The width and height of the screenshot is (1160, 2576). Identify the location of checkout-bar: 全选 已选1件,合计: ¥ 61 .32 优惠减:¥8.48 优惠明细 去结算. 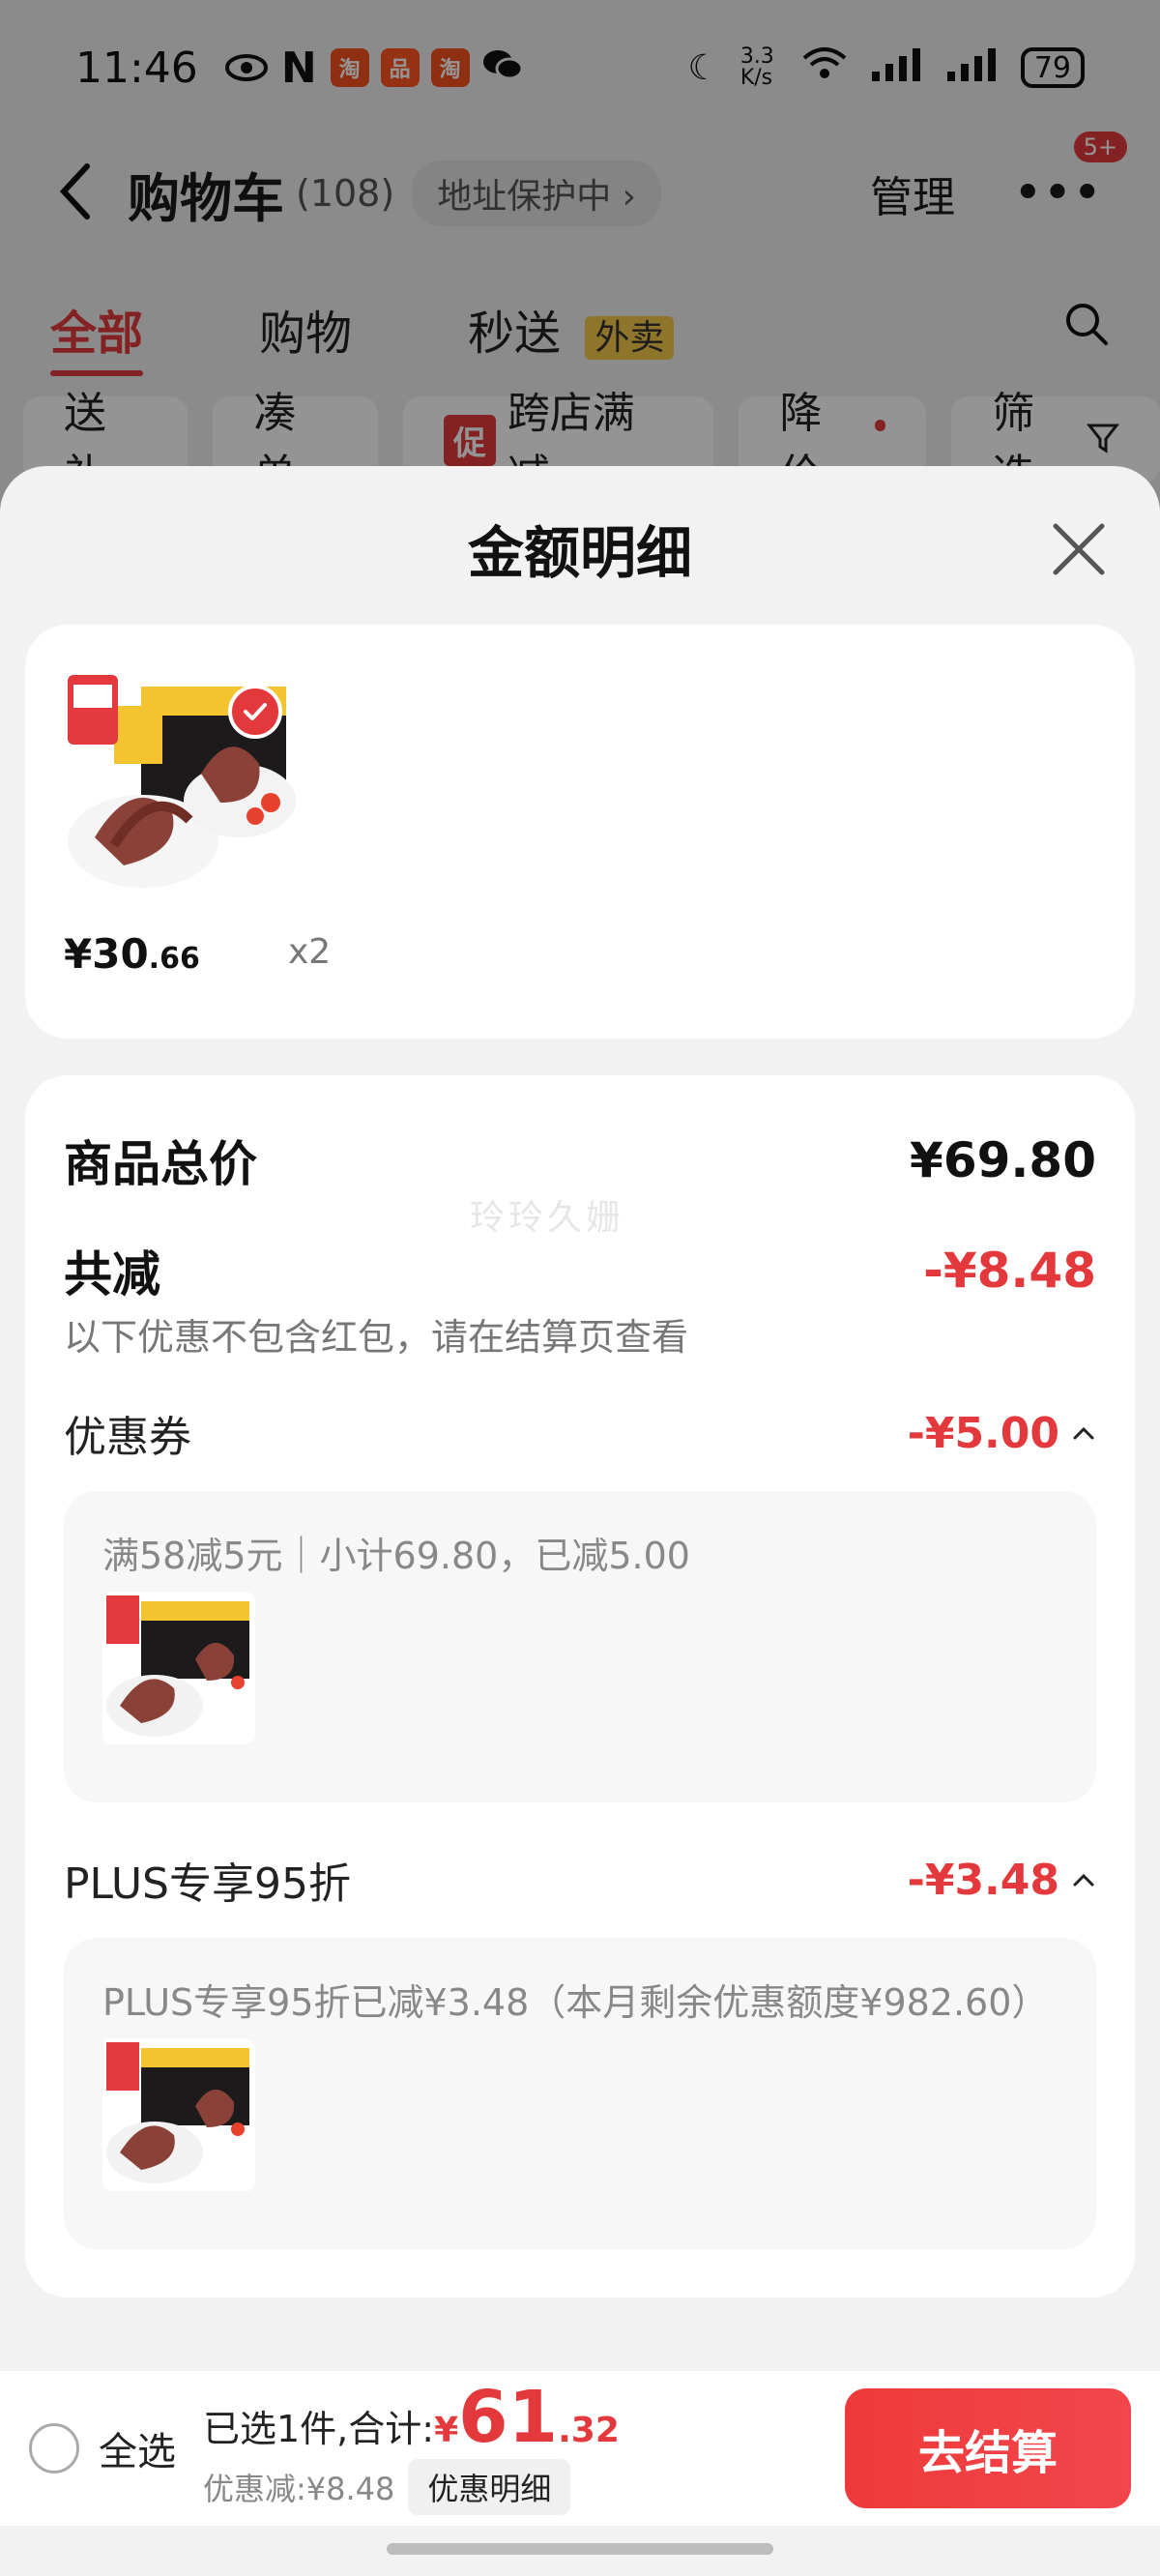
(580, 2448).